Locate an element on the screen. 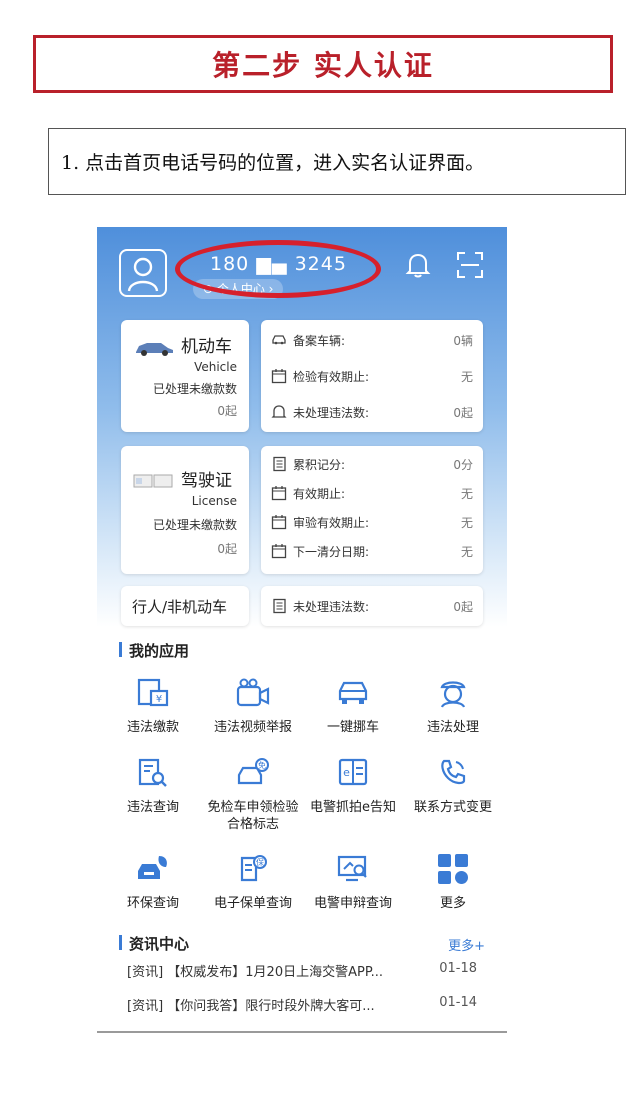 The width and height of the screenshot is (640, 1106). news-item: [资讯] 【权威发布】1月20日上海交警APP... 01-18 is located at coordinates (302, 970).